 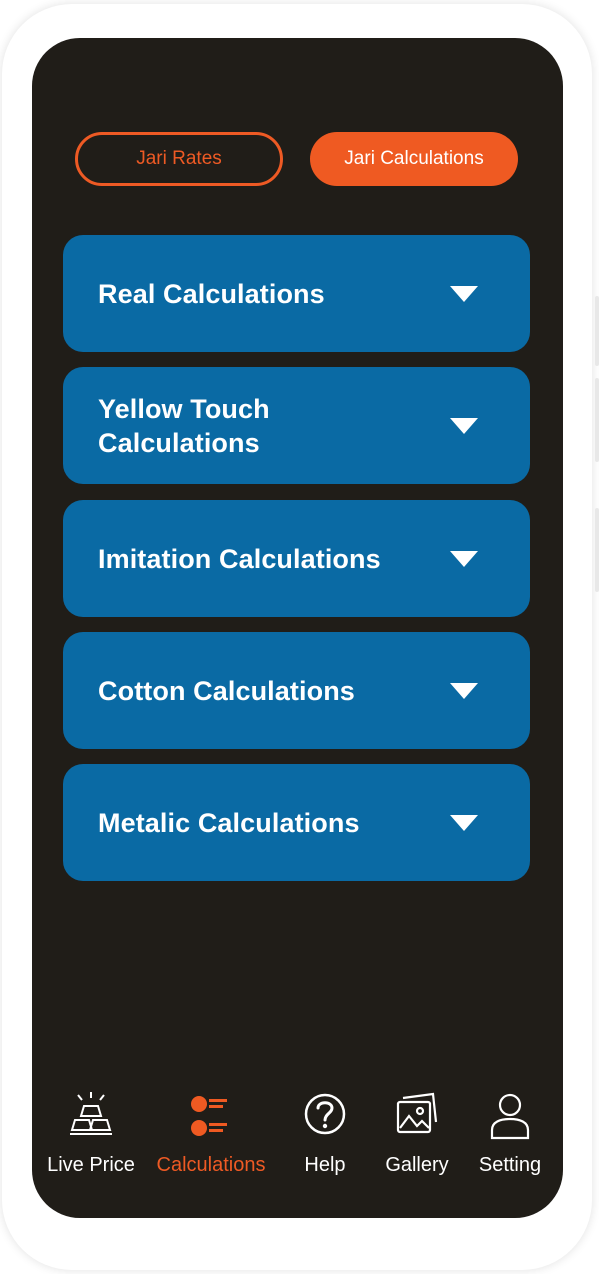 What do you see at coordinates (91, 1165) in the screenshot?
I see `nav-label: Live Price` at bounding box center [91, 1165].